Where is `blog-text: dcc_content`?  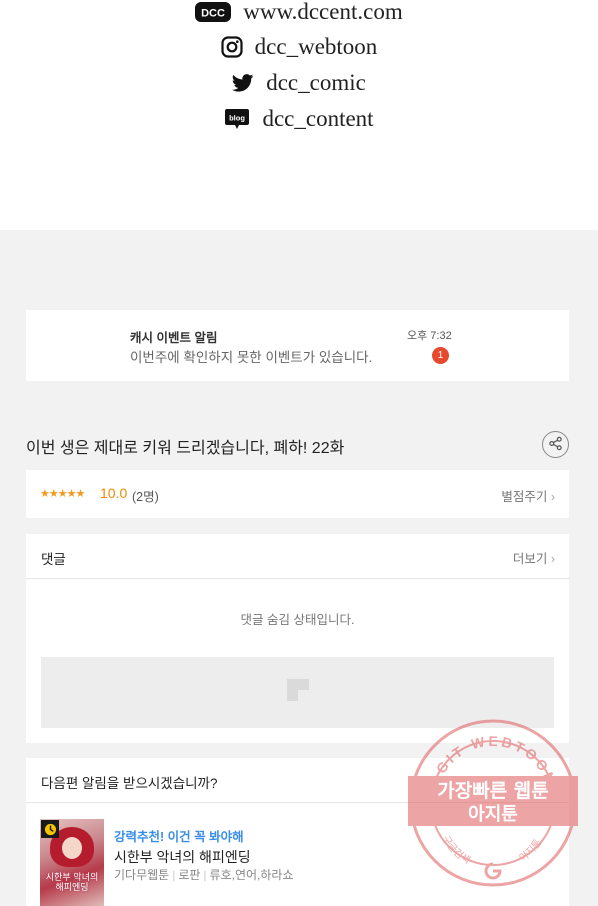
blog-text: dcc_content is located at coordinates (318, 118).